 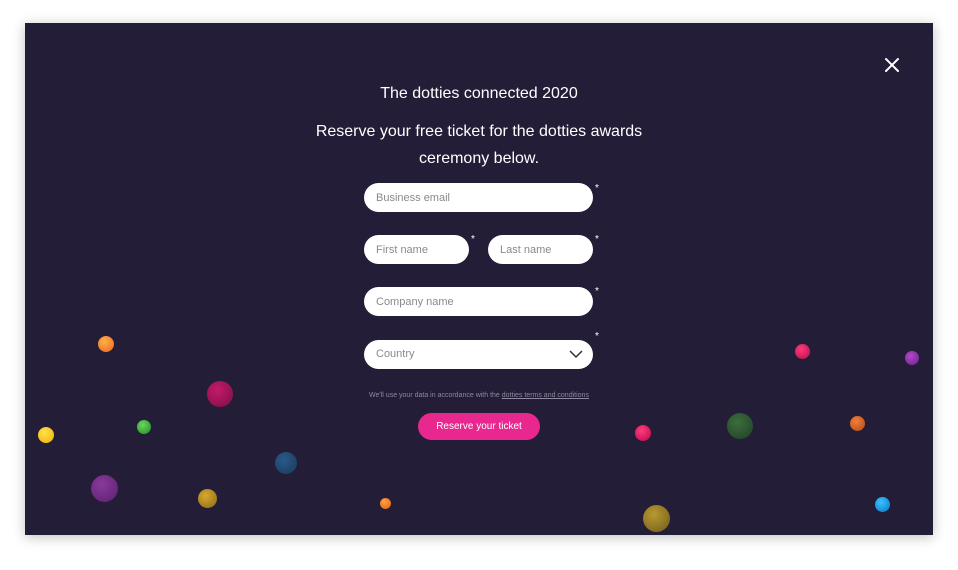 I want to click on chevron-down-icon, so click(x=576, y=354).